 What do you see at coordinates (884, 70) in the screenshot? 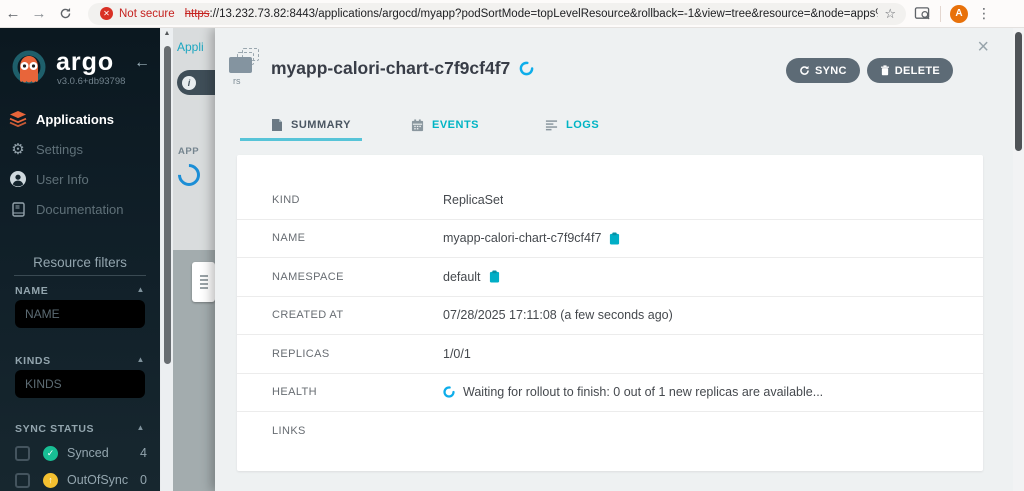
I see `trash-icon` at bounding box center [884, 70].